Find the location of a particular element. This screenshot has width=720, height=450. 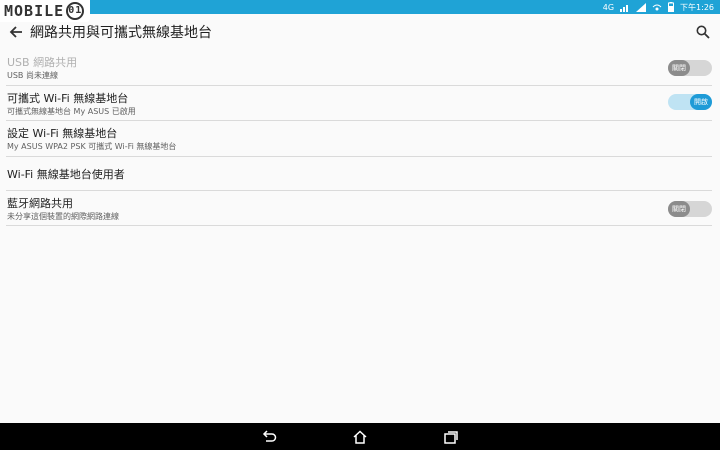

back-button is located at coordinates (16, 32).